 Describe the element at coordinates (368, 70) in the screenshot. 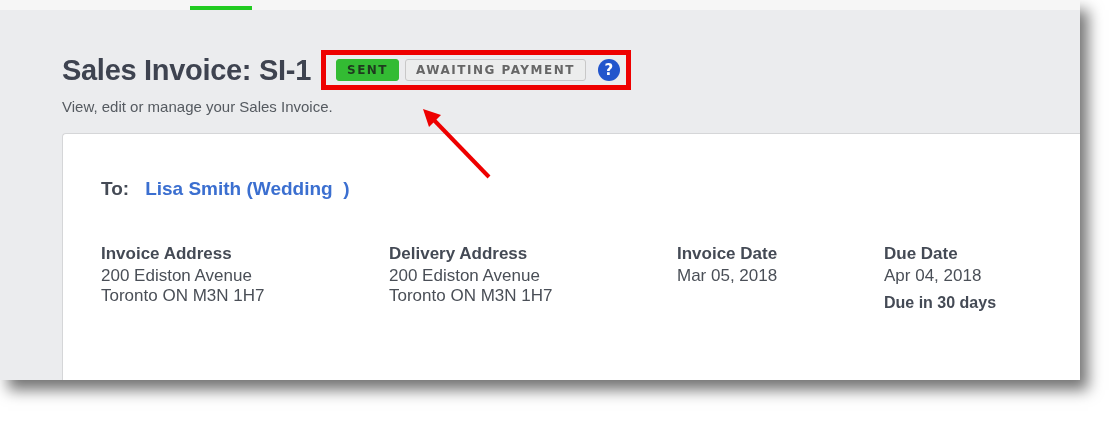

I see `status-badge: SENT` at that location.